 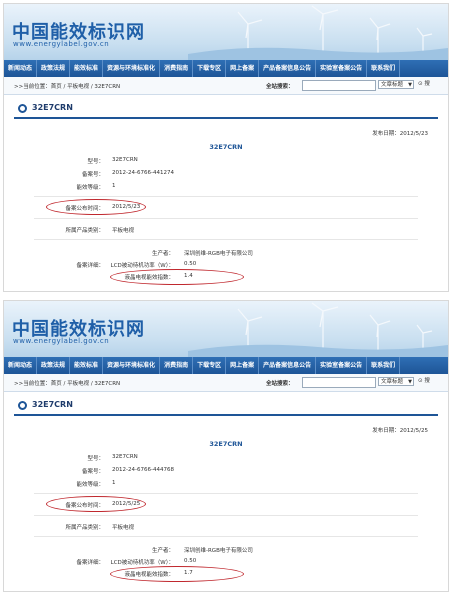 I want to click on filing-no-value: 2012-24-6766-444768, so click(x=143, y=470).